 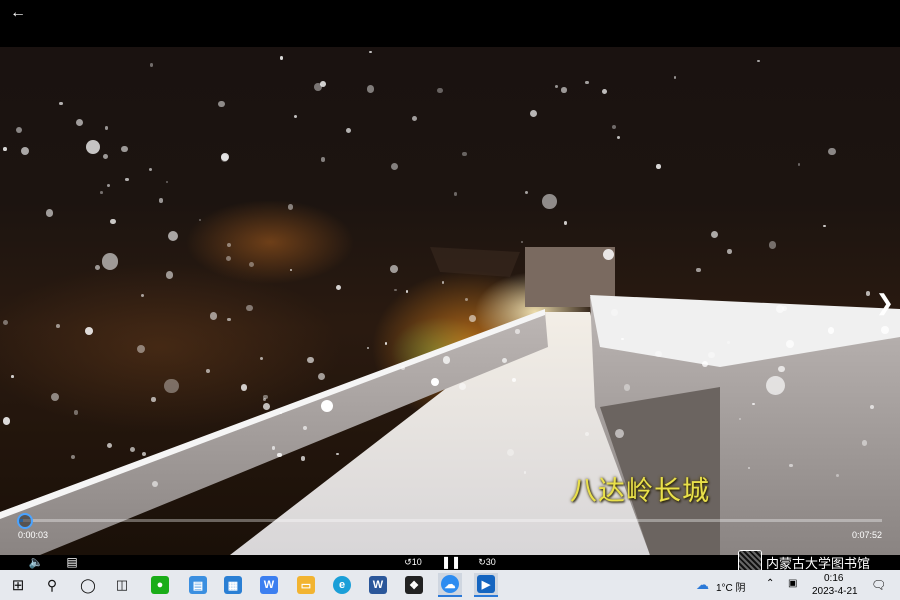 I want to click on tray-chevron-icon: ⌃, so click(x=770, y=583).